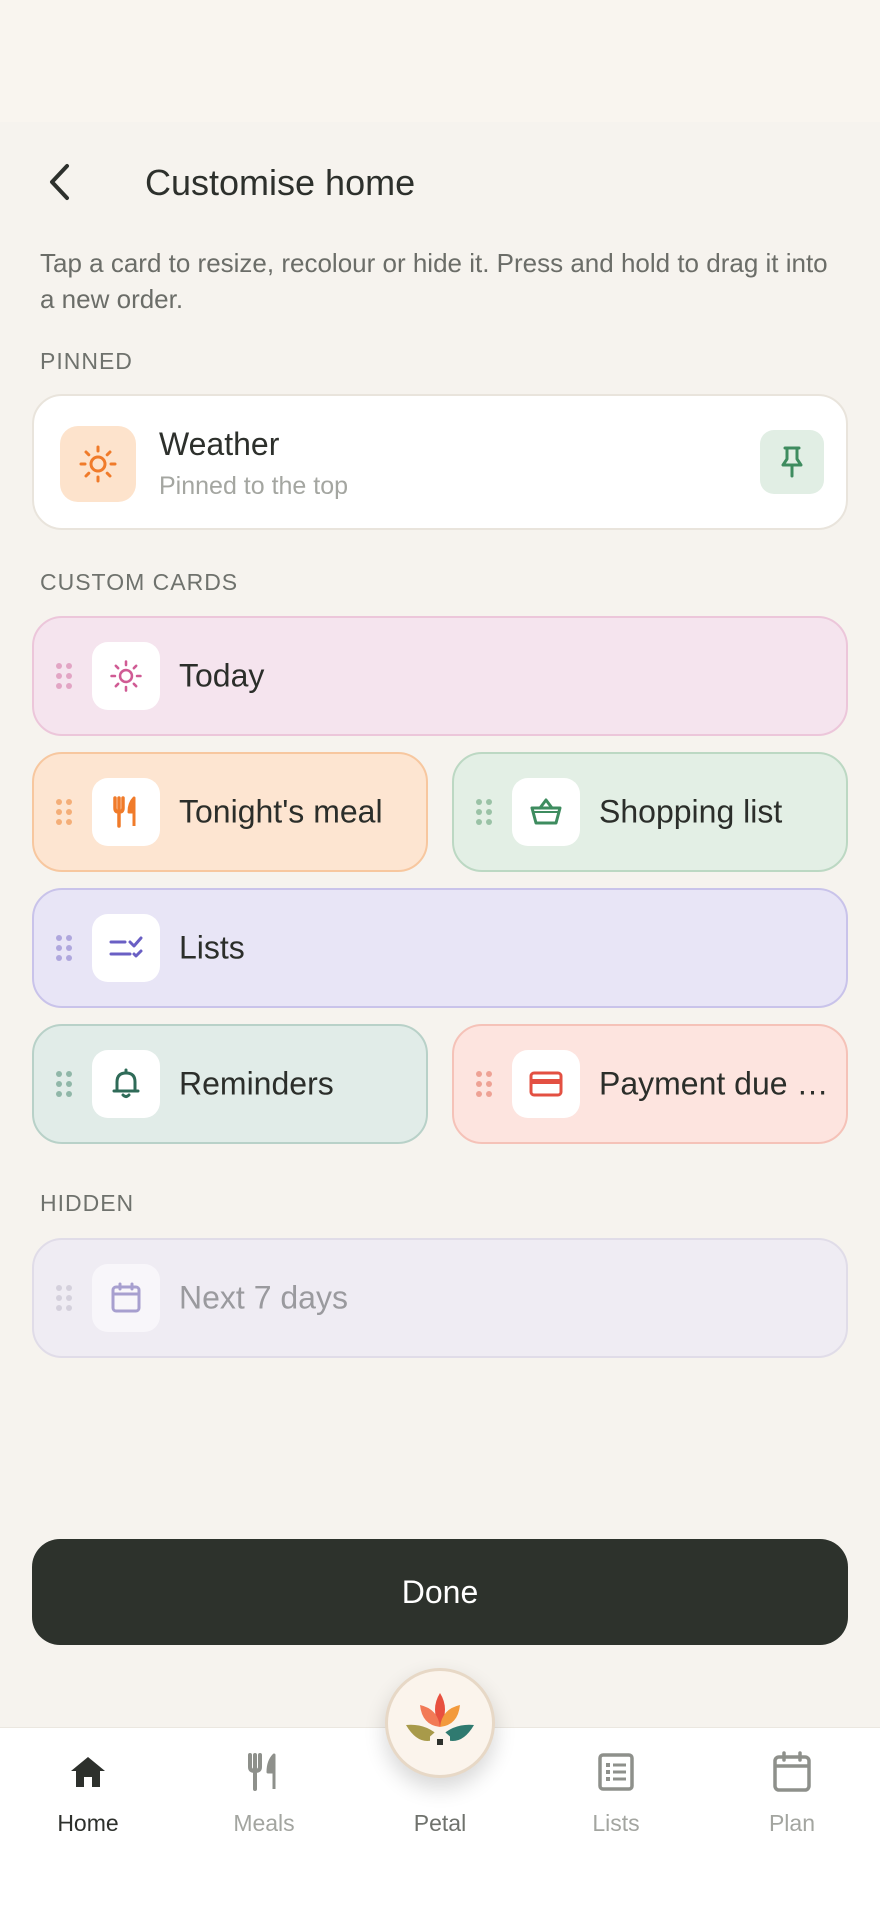 This screenshot has width=880, height=1912. Describe the element at coordinates (616, 1823) in the screenshot. I see `tab-label: Lists` at that location.